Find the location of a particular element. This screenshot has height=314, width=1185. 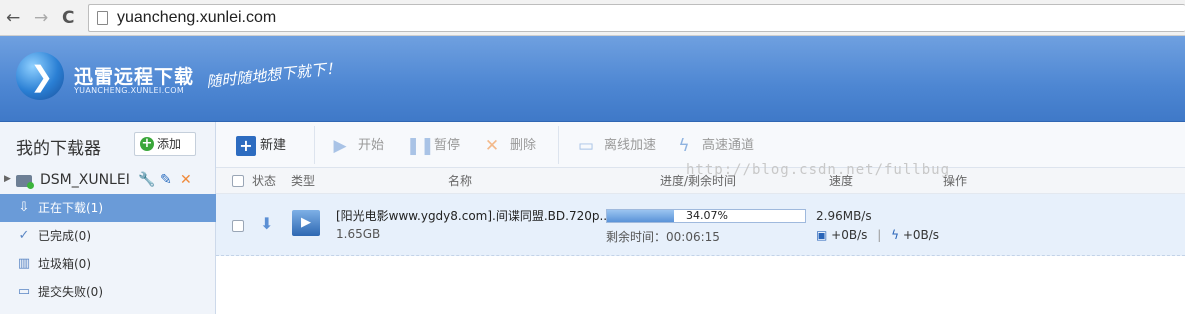

row-checkbox is located at coordinates (238, 226).